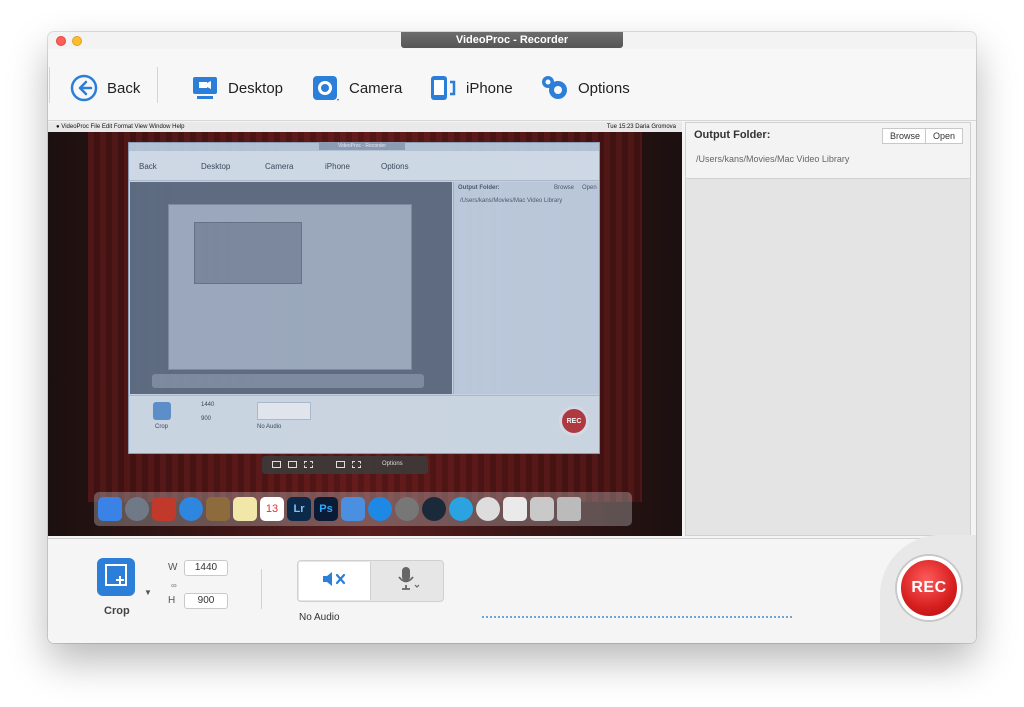  I want to click on title-bar: VideoProc - Recorder, so click(512, 40).